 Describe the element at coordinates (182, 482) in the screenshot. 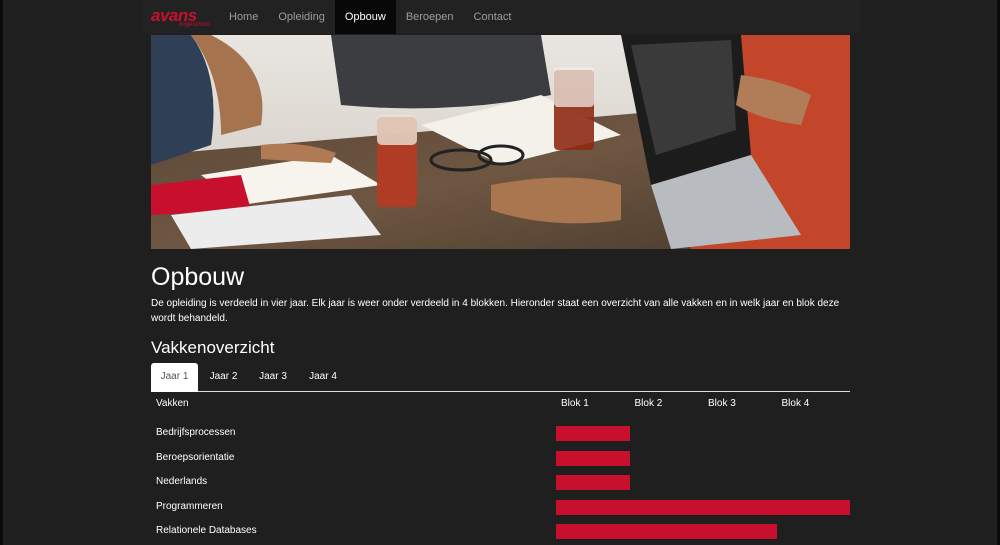

I see `course-label: Nederlands` at that location.